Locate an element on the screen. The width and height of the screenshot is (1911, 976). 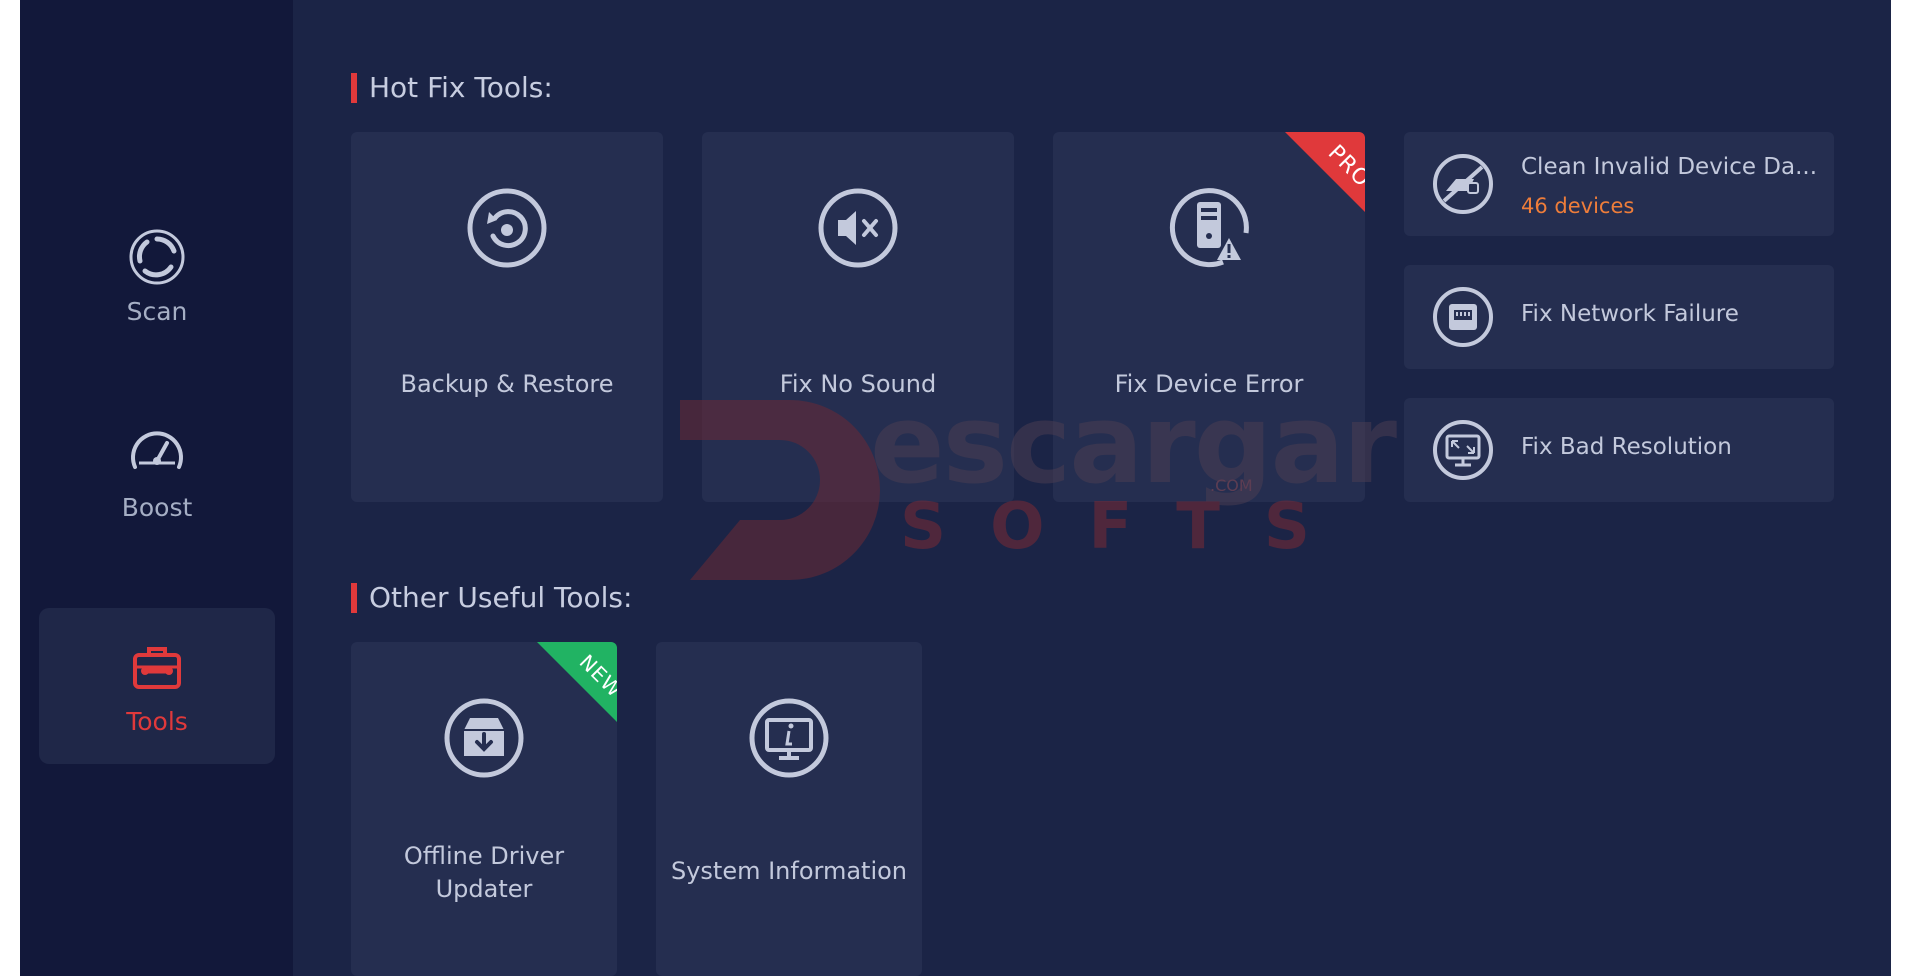
pro-badge-label: PRO is located at coordinates (1343, 166).